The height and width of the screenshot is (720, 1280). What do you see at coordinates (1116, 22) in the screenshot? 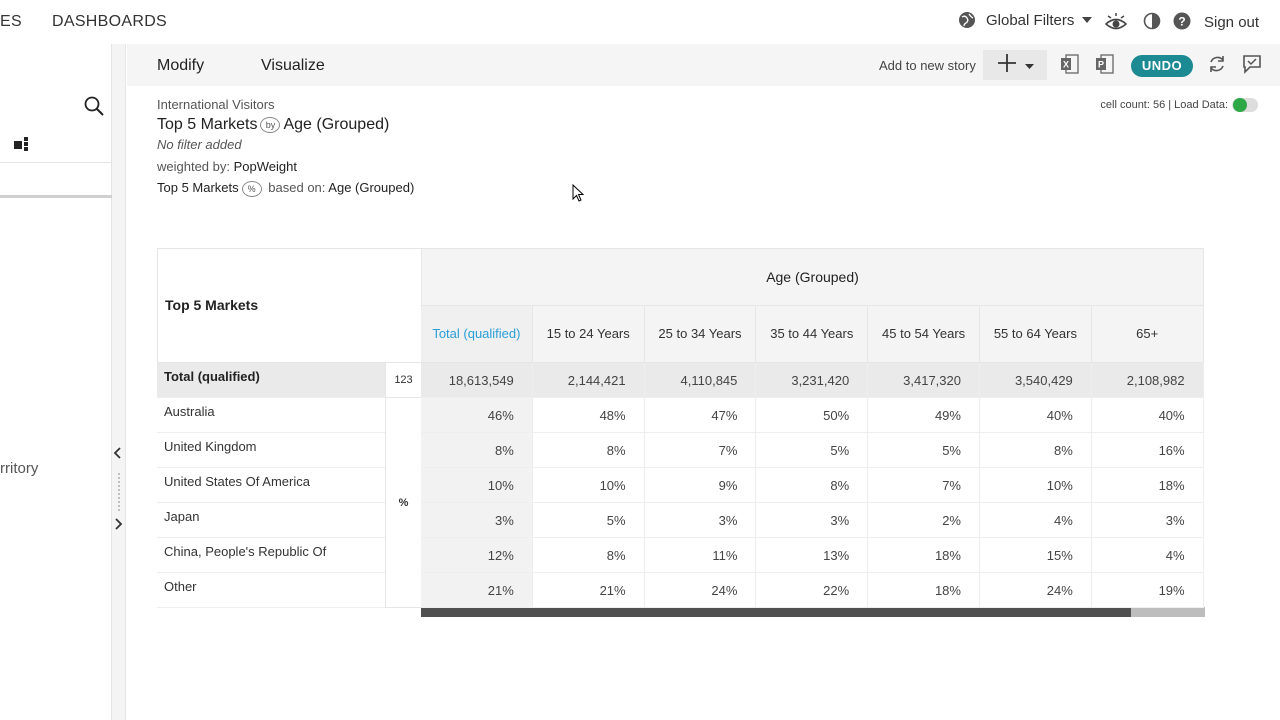
I see `eye-icon` at bounding box center [1116, 22].